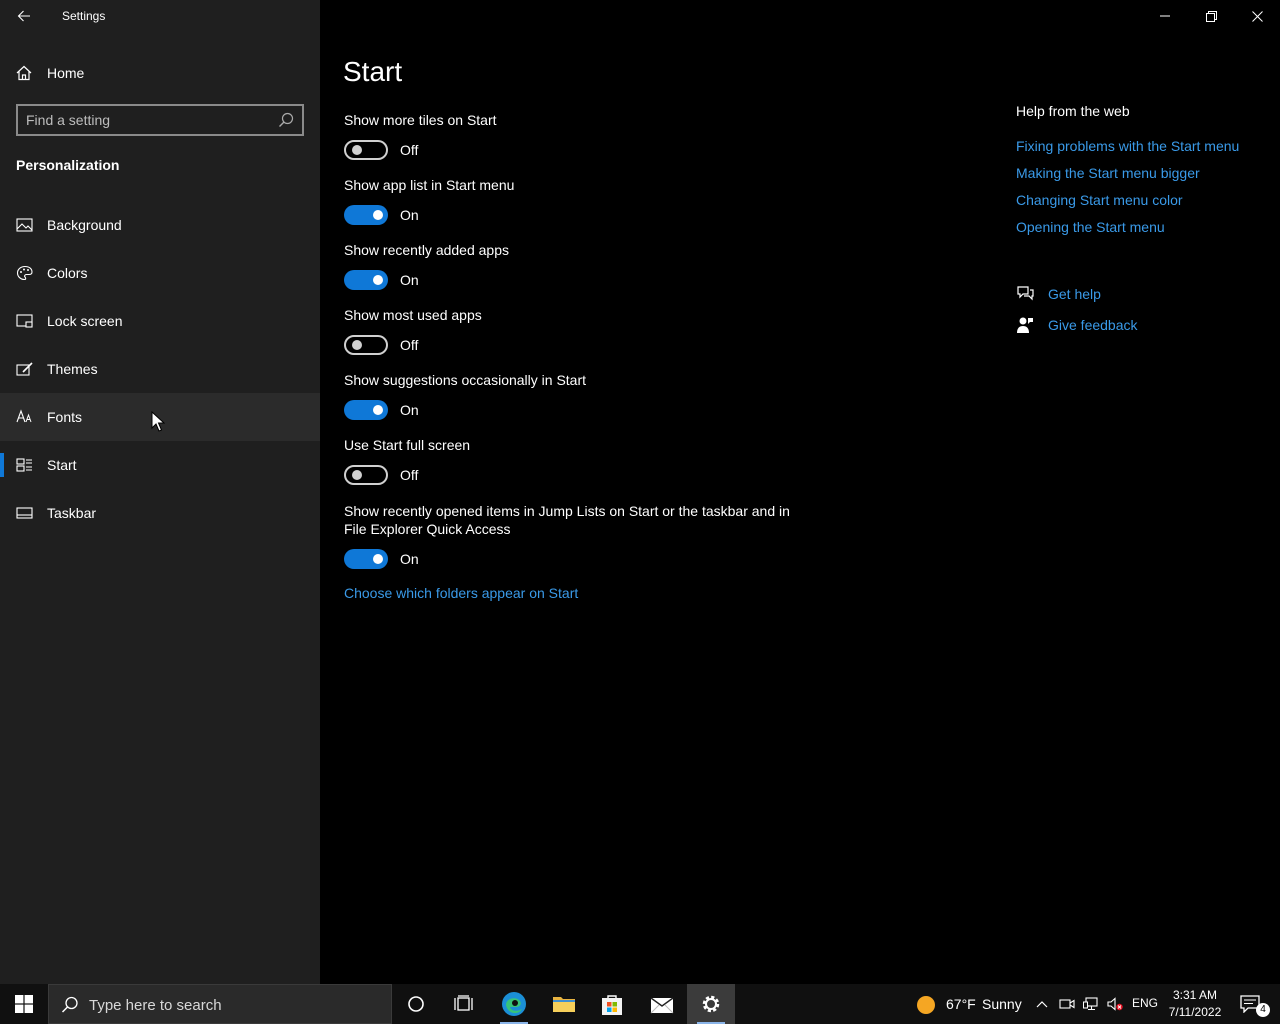 This screenshot has width=1280, height=1024. I want to click on volume-muted-icon, so click(1115, 1004).